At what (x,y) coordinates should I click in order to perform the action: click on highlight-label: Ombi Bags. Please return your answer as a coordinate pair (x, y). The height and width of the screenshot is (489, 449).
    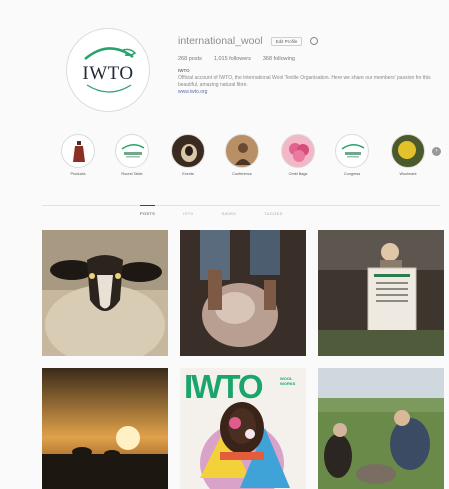
    Looking at the image, I should click on (298, 174).